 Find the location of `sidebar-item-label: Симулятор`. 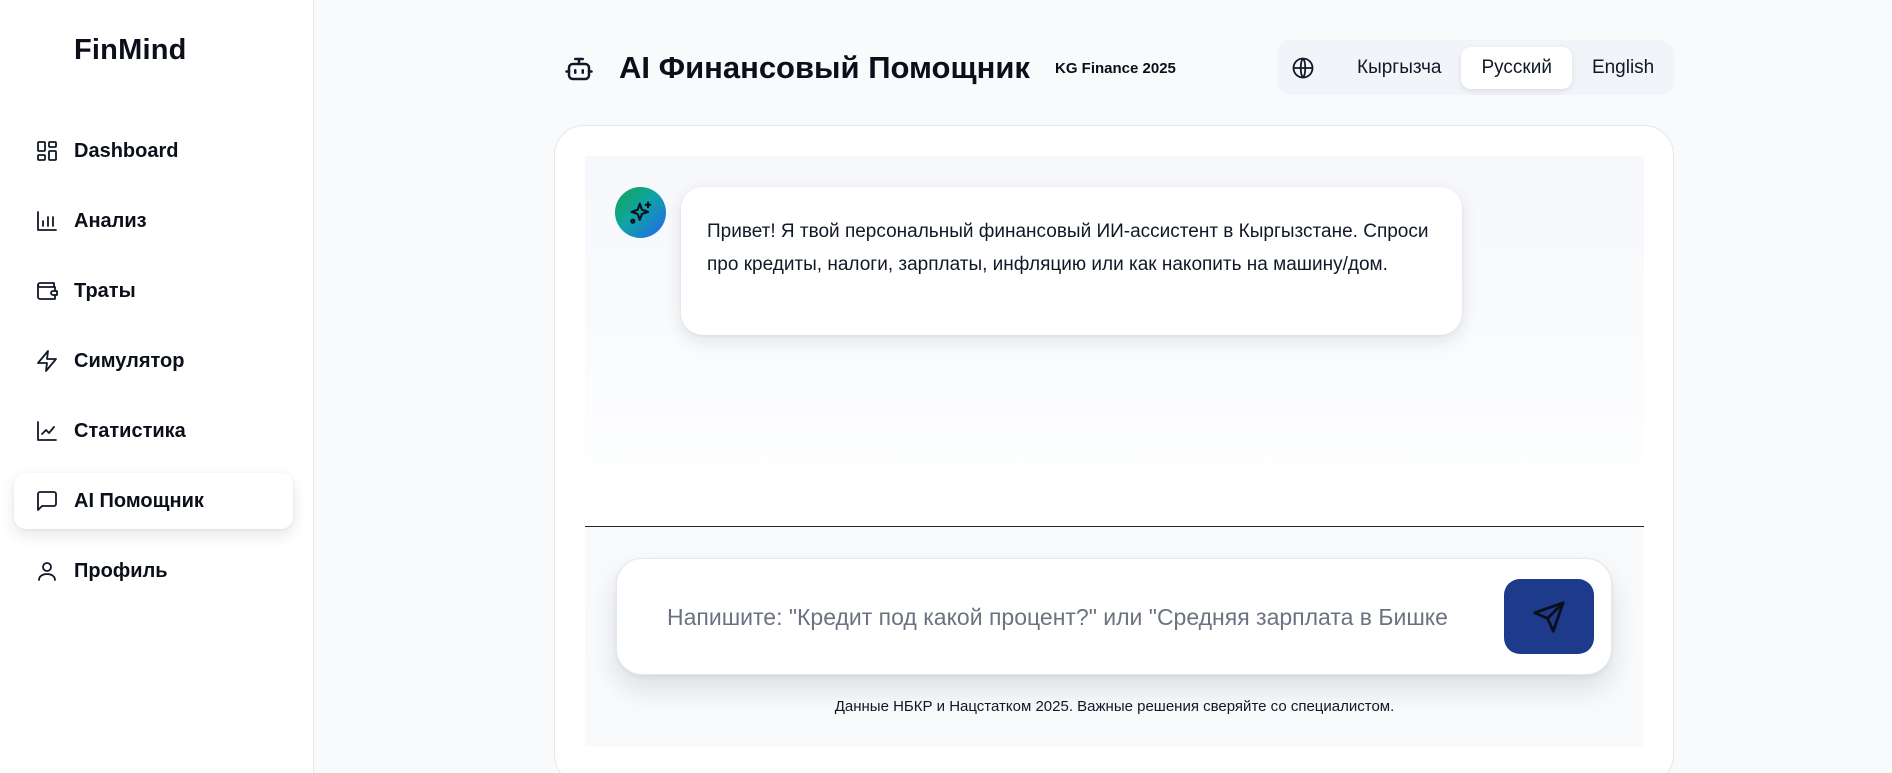

sidebar-item-label: Симулятор is located at coordinates (129, 360).